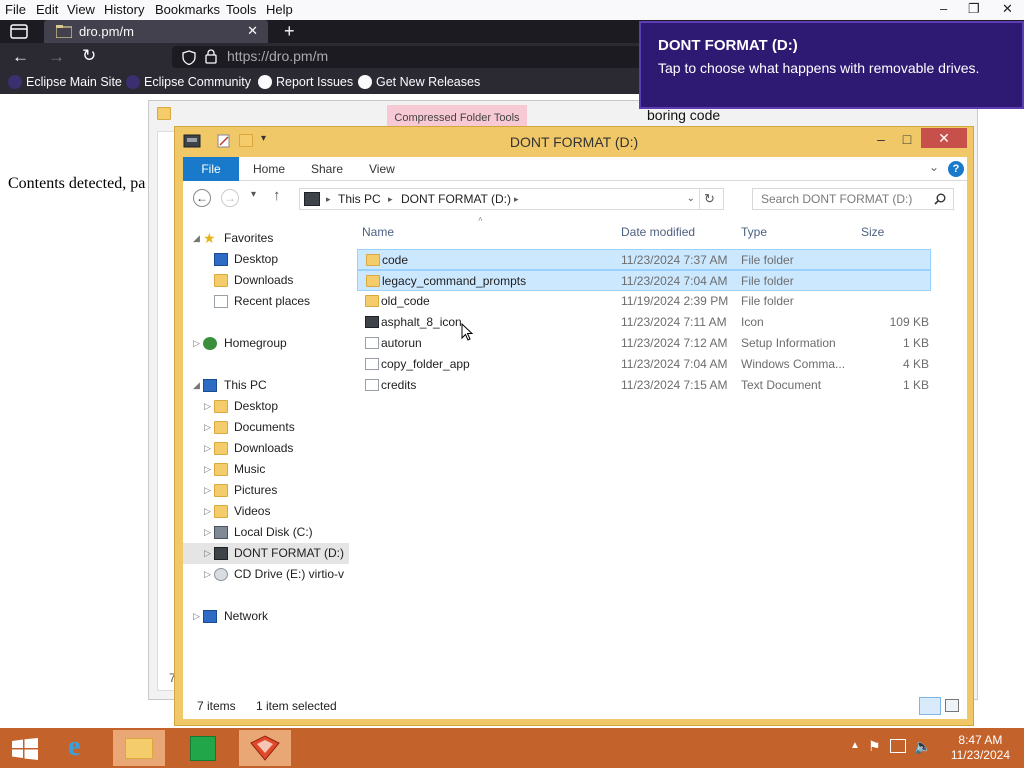 This screenshot has width=1024, height=768. I want to click on nav-dont-format-d: ▷ DONT FORMAT (D:), so click(266, 553).